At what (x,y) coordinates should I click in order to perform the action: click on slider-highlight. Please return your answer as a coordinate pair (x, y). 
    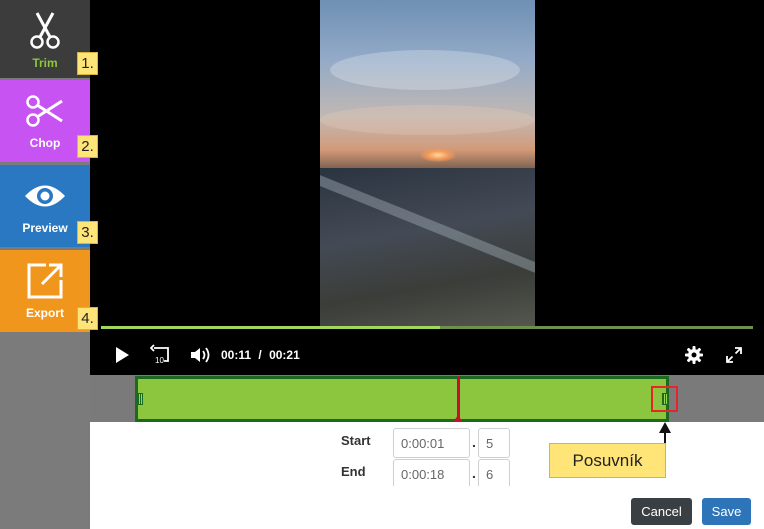
    Looking at the image, I should click on (664, 399).